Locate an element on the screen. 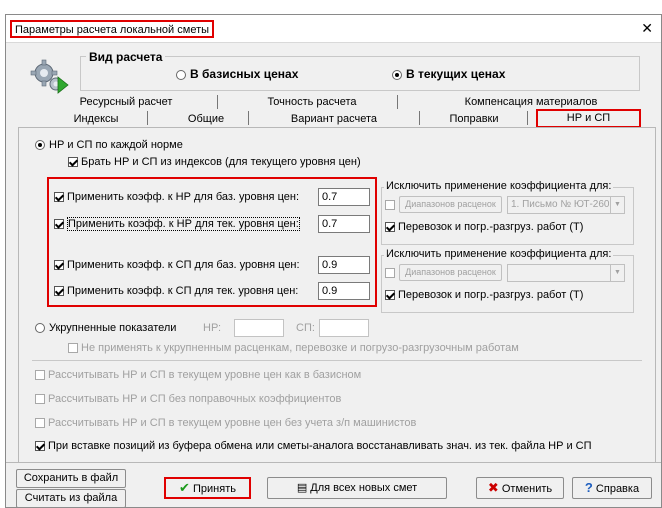  tab-corrections: Поправки is located at coordinates (474, 119).